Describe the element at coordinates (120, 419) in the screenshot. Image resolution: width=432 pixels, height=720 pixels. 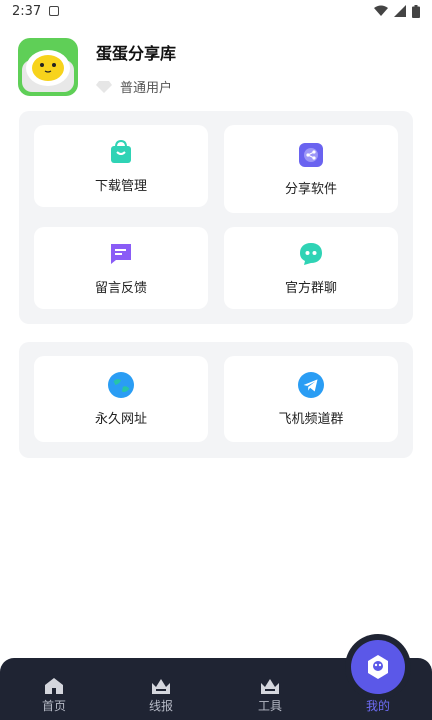
I see `permanent-url-label: 永久网址` at that location.